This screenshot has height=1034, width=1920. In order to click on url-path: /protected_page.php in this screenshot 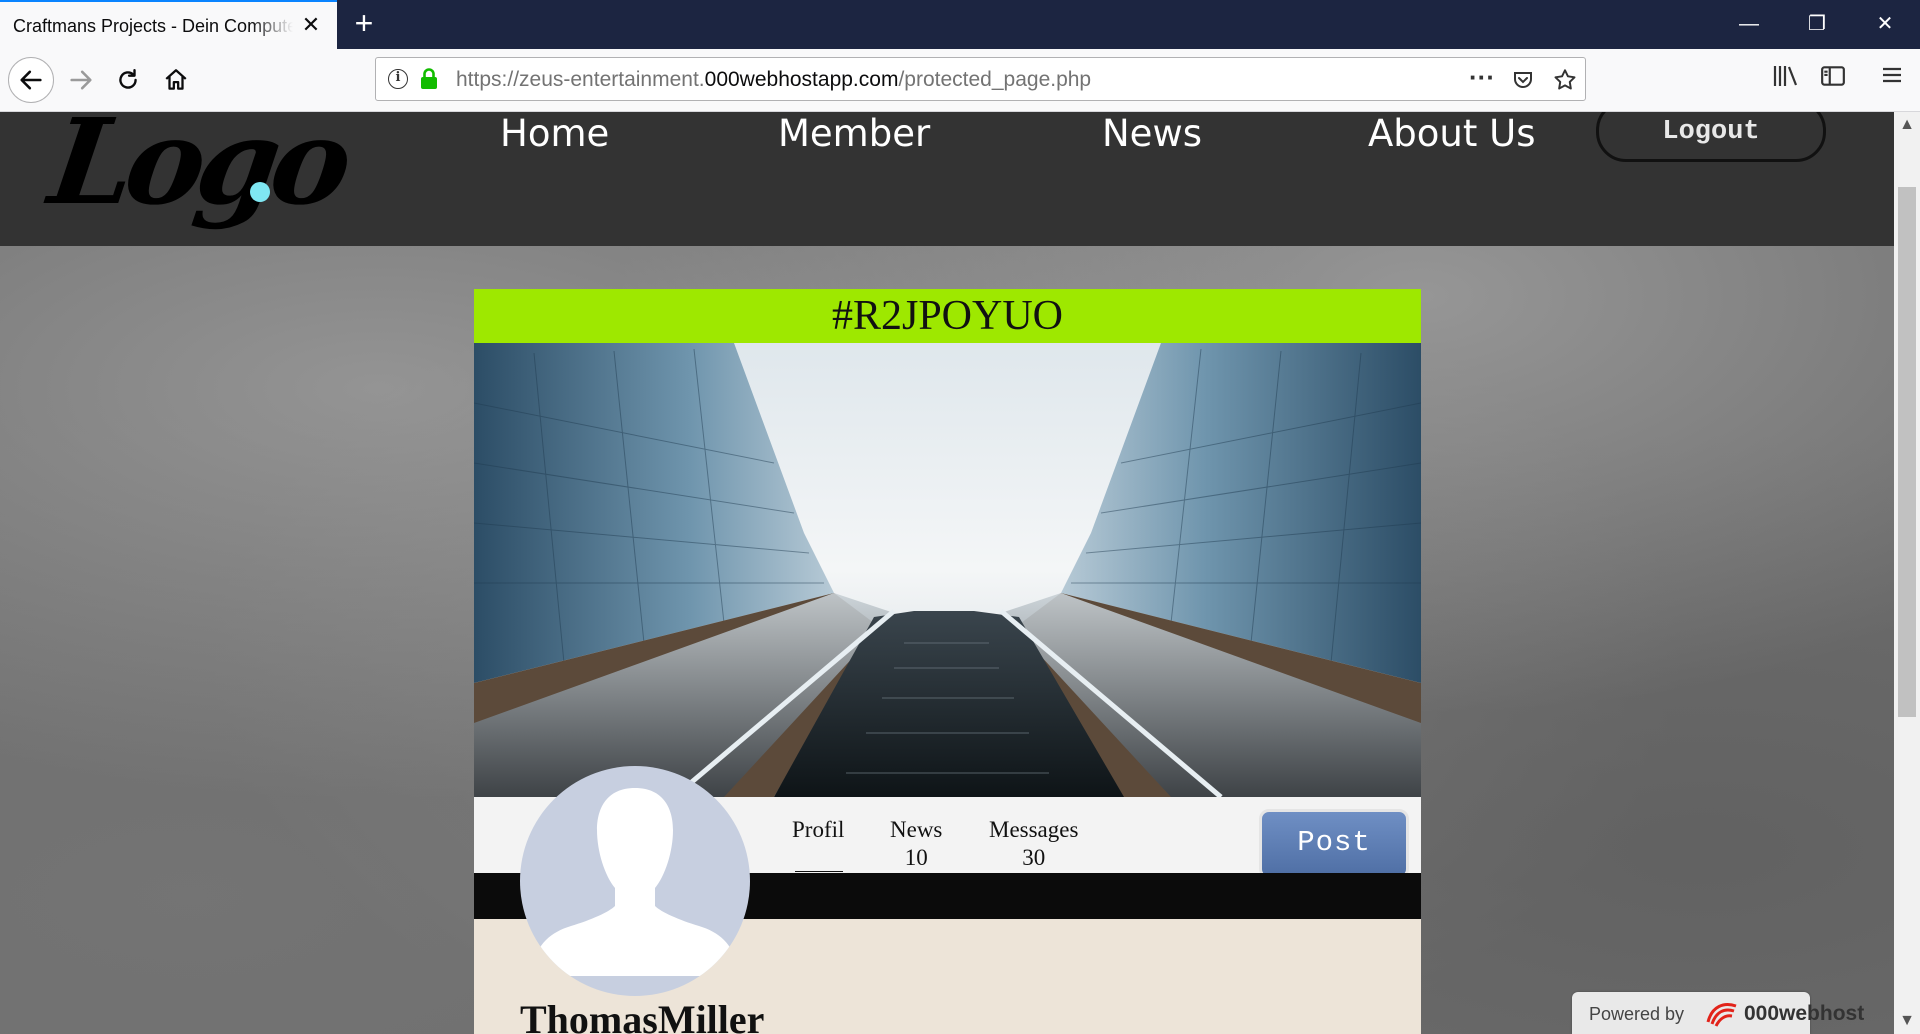, I will do `click(995, 79)`.